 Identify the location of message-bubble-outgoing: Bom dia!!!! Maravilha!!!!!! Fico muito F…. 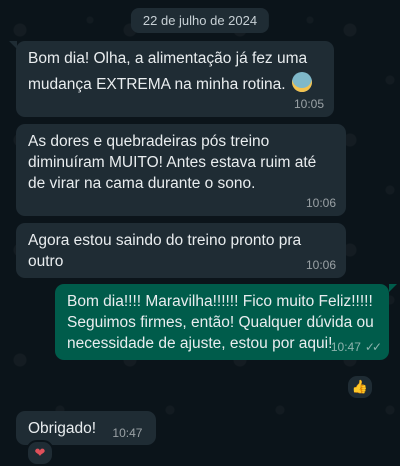
(222, 322).